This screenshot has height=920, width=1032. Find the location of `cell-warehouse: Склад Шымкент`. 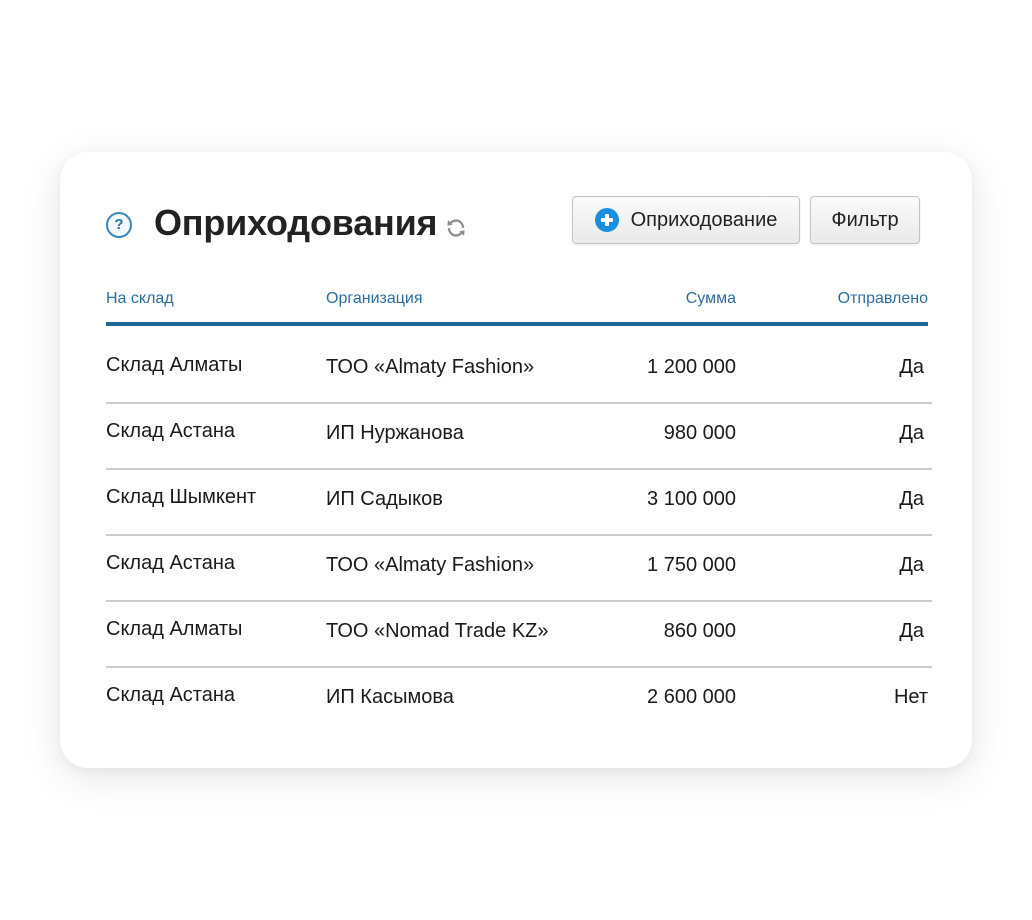

cell-warehouse: Склад Шымкент is located at coordinates (181, 497).